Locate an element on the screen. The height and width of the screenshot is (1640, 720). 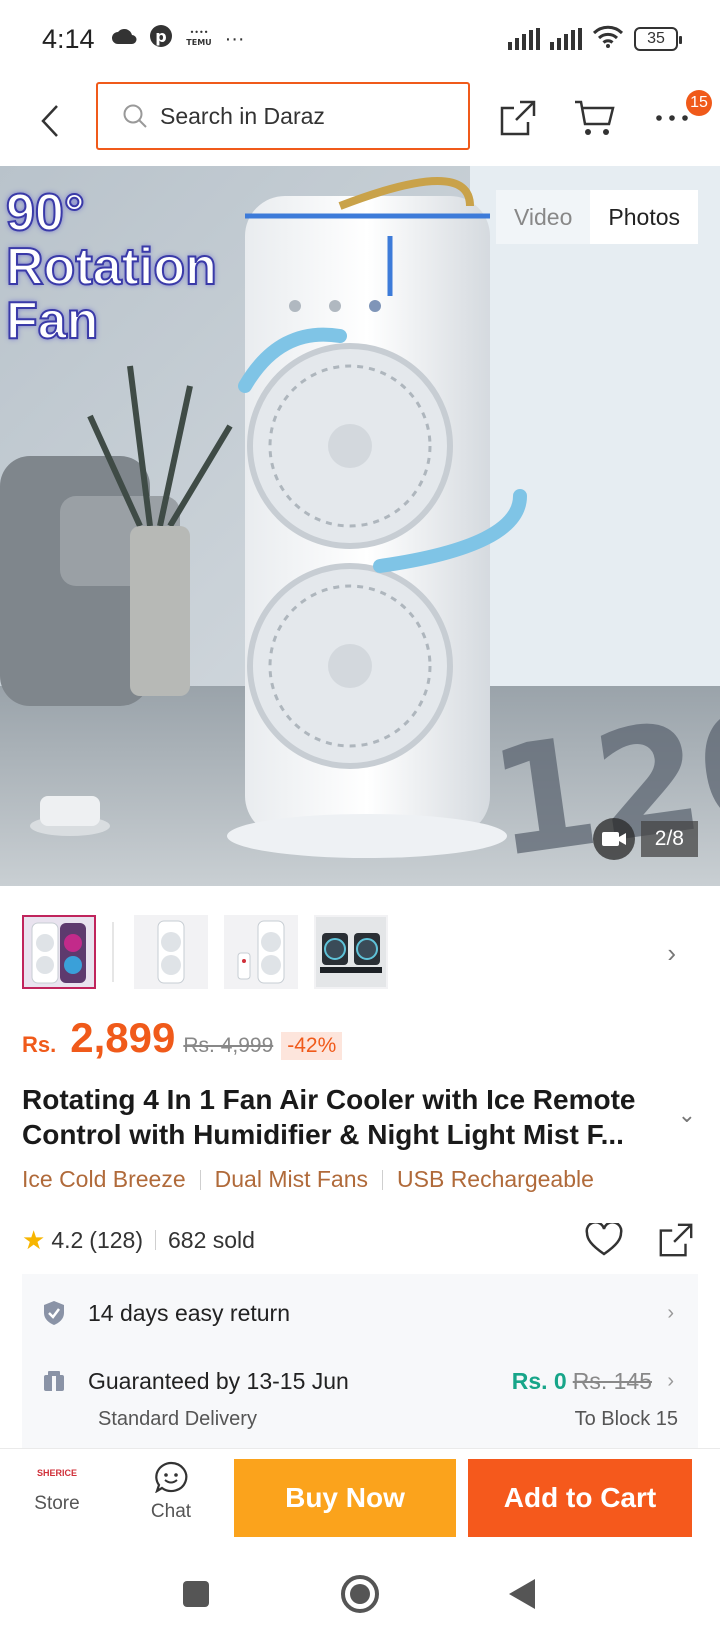
promo-line: Fan is located at coordinates (52, 321).